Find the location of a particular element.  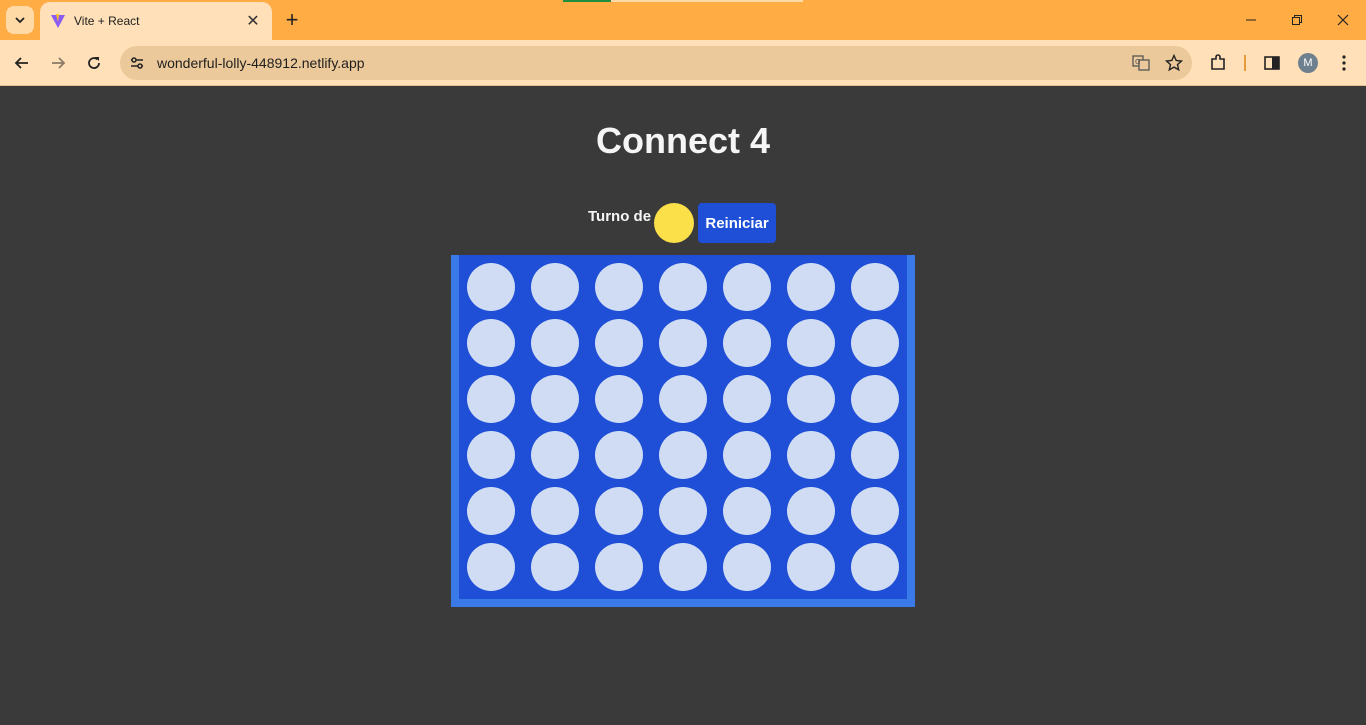

minimize-icon is located at coordinates (1251, 20).